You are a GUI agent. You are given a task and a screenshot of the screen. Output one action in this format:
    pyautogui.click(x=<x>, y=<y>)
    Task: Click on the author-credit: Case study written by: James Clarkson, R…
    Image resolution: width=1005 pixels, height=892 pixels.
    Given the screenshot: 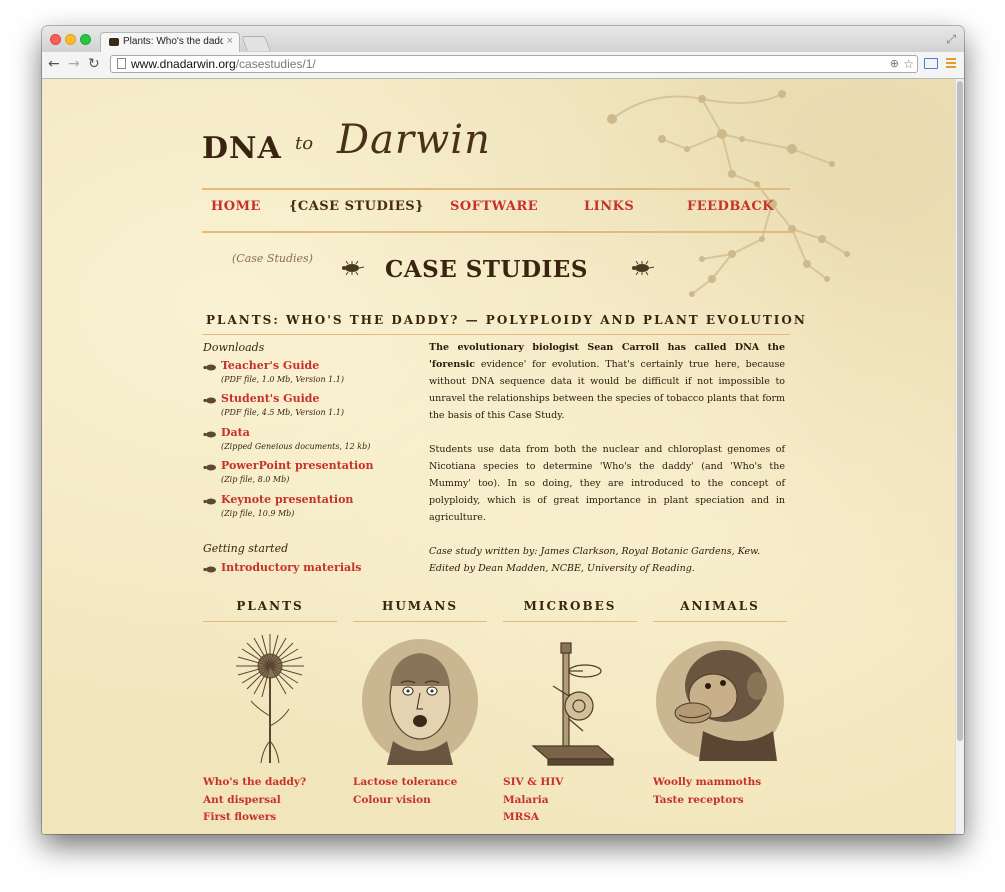 What is the action you would take?
    pyautogui.click(x=595, y=551)
    